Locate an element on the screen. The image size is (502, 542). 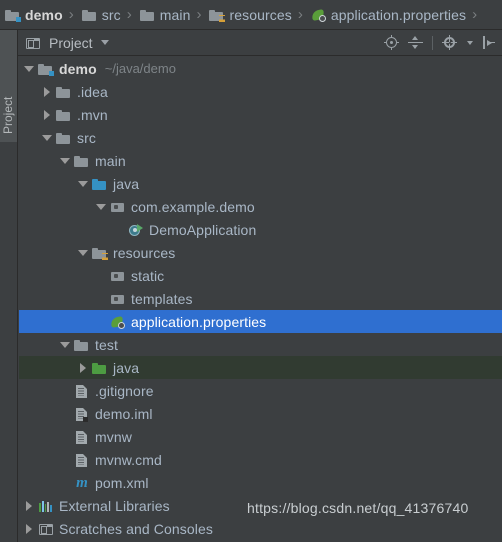
breadcrumb-item-demo: demo is located at coordinates (32, 14).